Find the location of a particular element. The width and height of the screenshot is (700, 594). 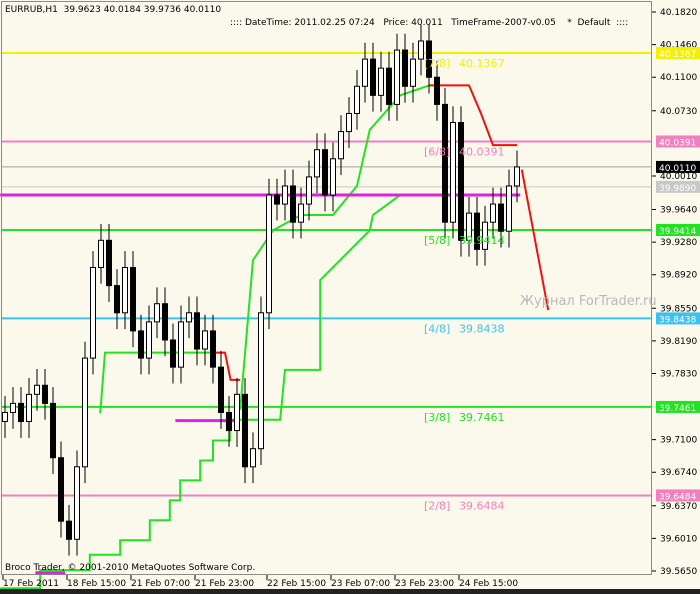

y-tick-label: 39.9280 is located at coordinates (678, 243).